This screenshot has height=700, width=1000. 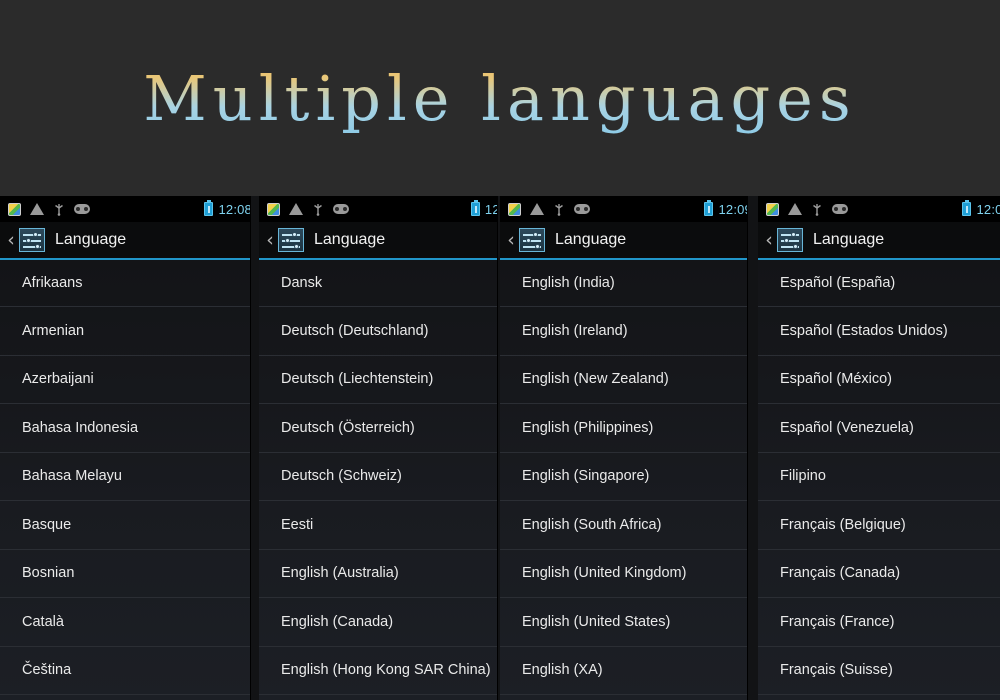 I want to click on list-item: Français (France), so click(x=879, y=622).